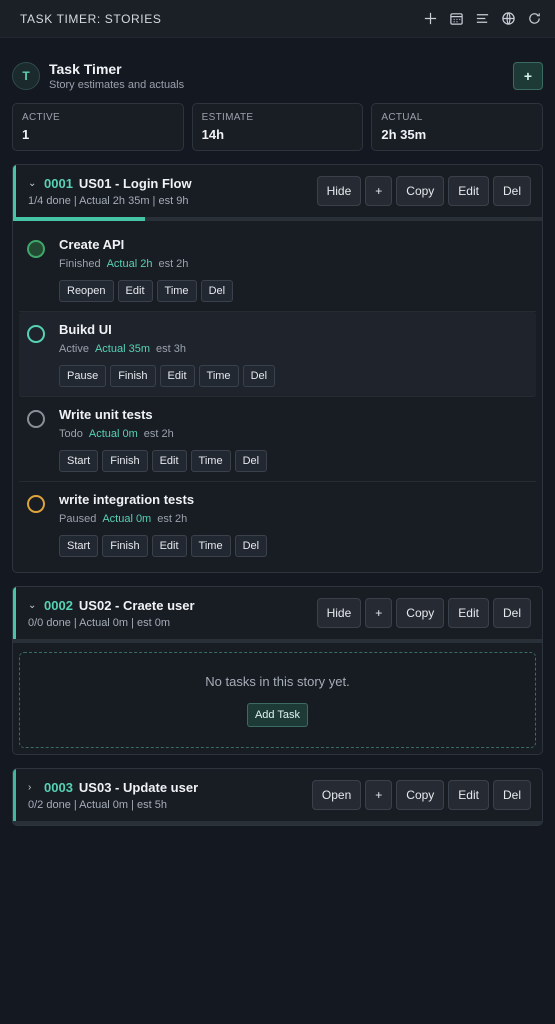 Image resolution: width=555 pixels, height=1024 pixels. What do you see at coordinates (108, 200) in the screenshot?
I see `story-meta: 1/4 done | Actual 2h 35m | est 9h` at bounding box center [108, 200].